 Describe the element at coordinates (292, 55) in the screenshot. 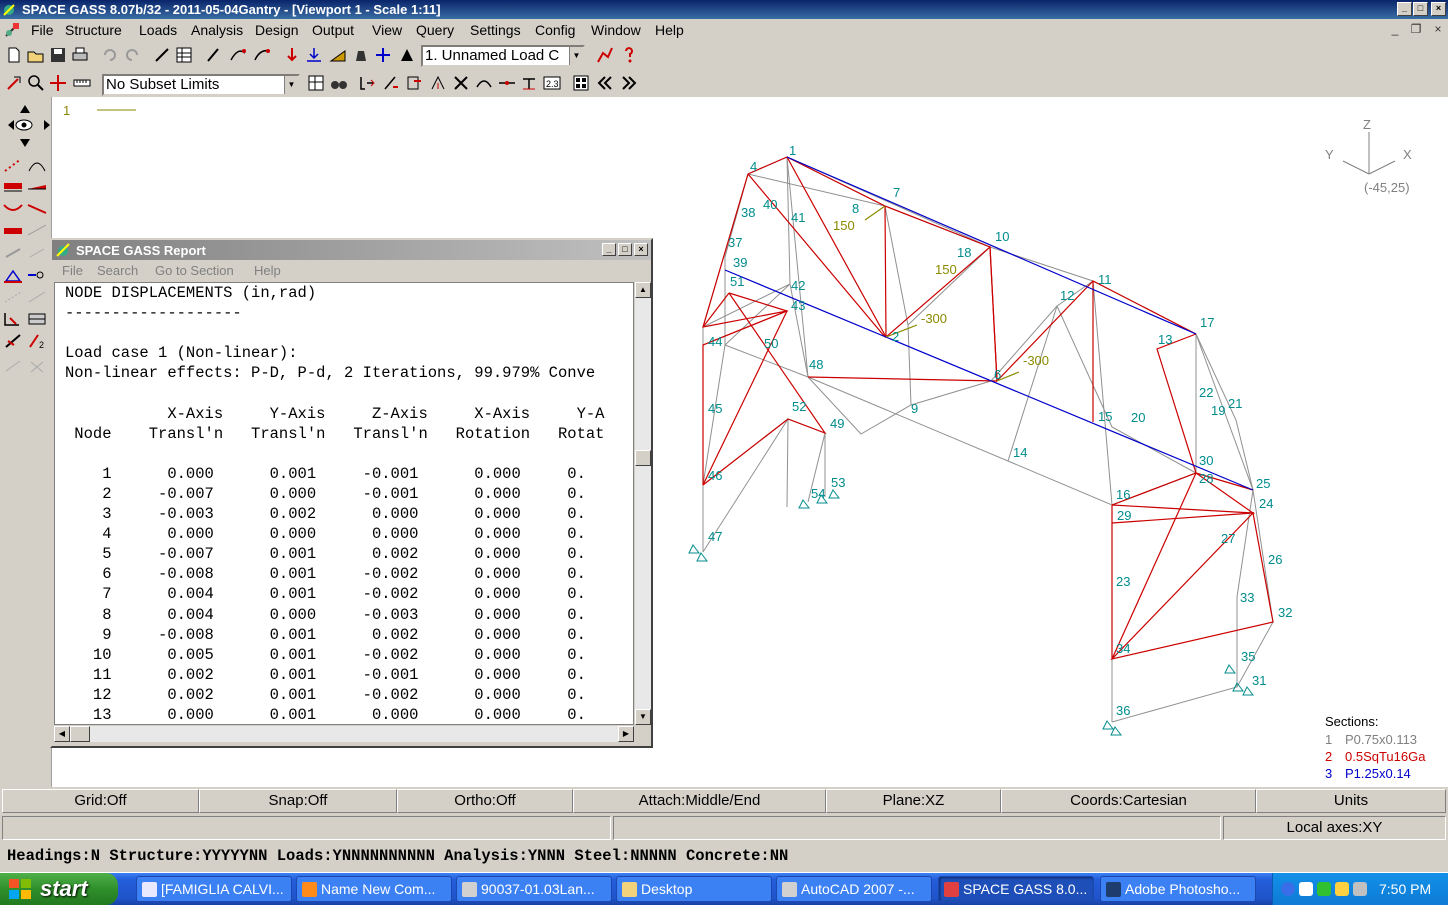

I see `node-load-icon` at that location.